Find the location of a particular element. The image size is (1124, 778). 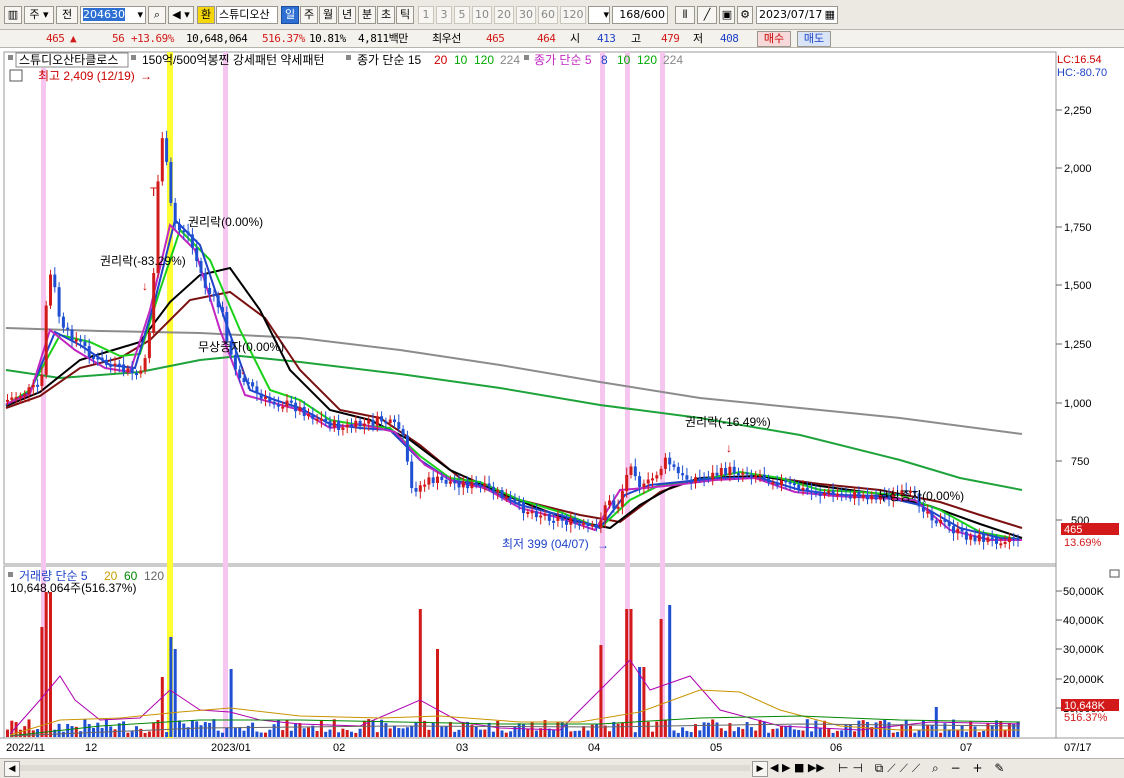

minute-30: 30 is located at coordinates (526, 15).